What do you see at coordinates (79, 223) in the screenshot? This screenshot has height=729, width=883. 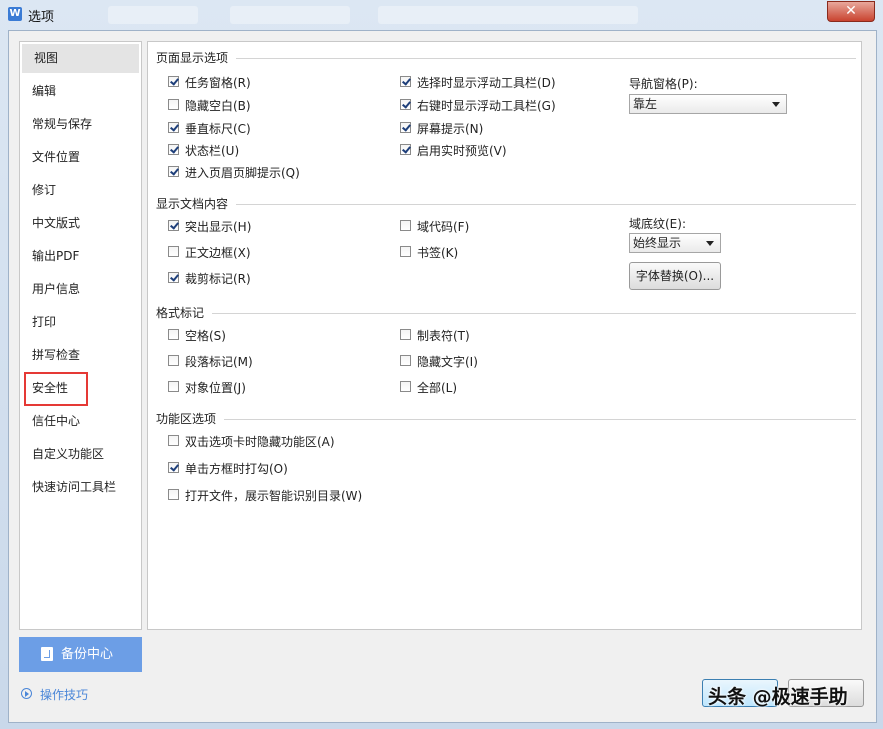 I see `sidebar-item-chinese-layout: 中文版式` at bounding box center [79, 223].